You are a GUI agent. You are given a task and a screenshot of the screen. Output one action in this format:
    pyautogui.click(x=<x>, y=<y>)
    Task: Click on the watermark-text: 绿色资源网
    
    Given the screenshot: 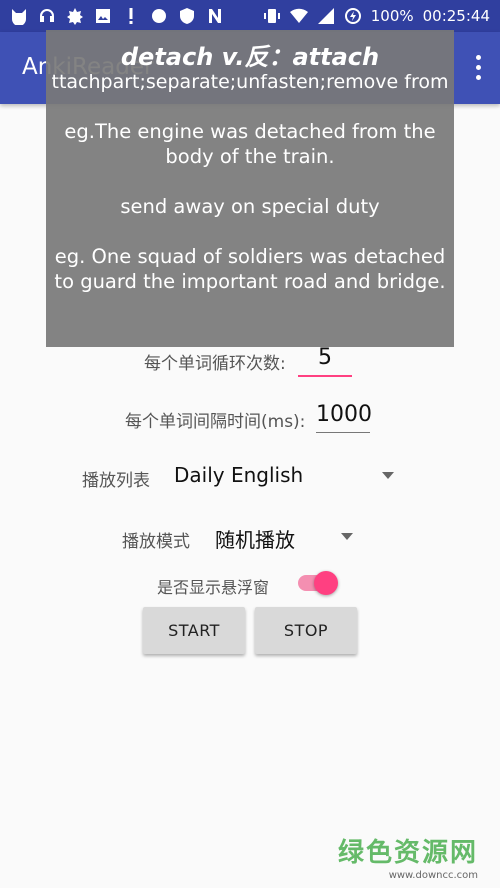 What is the action you would take?
    pyautogui.click(x=407, y=853)
    